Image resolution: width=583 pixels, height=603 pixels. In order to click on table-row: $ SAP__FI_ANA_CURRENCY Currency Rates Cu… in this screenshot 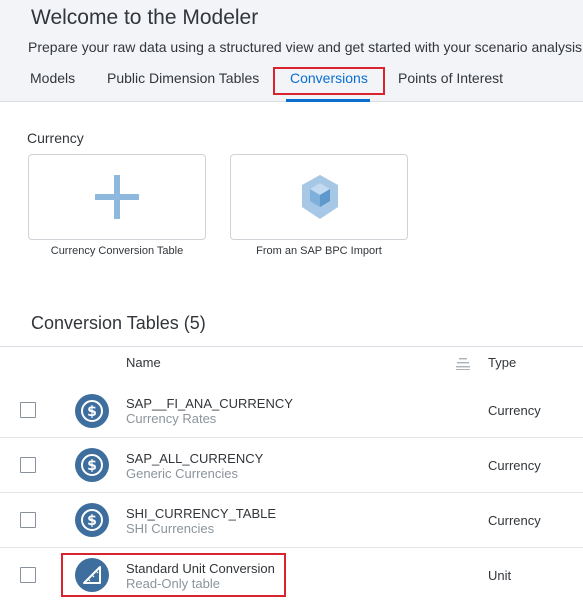, I will do `click(291, 410)`.